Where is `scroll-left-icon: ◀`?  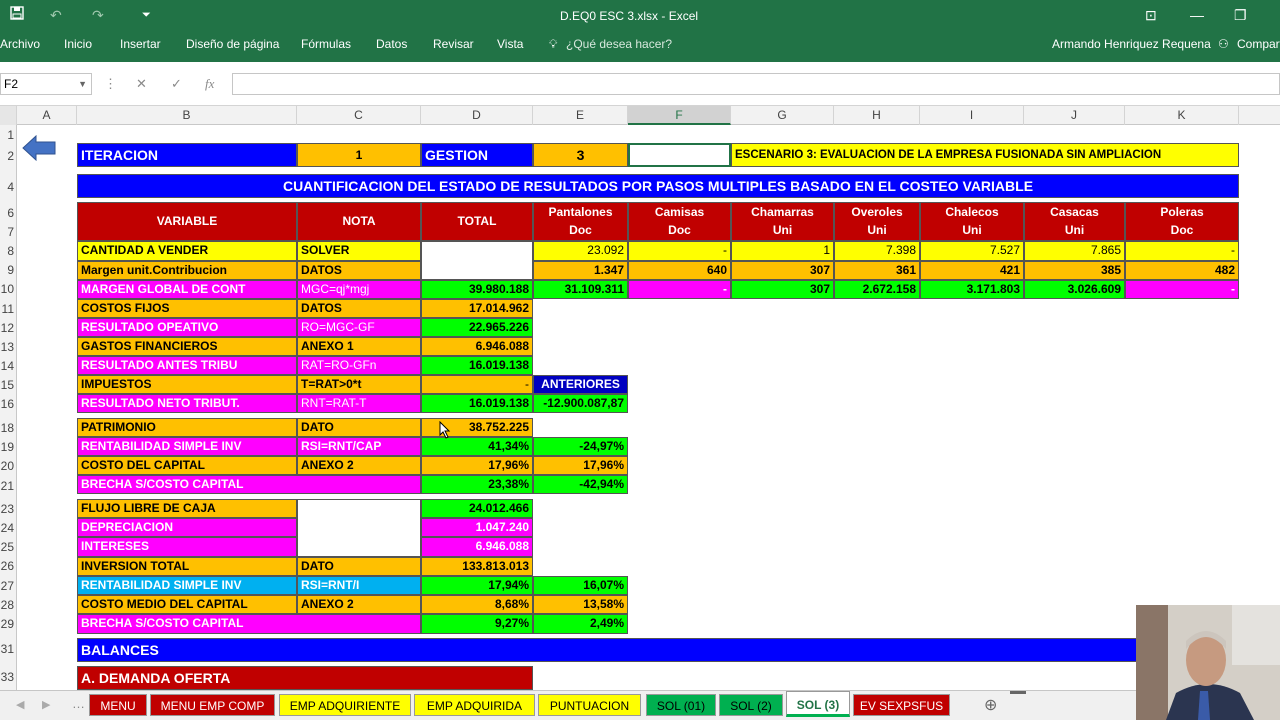
scroll-left-icon: ◀ is located at coordinates (20, 704).